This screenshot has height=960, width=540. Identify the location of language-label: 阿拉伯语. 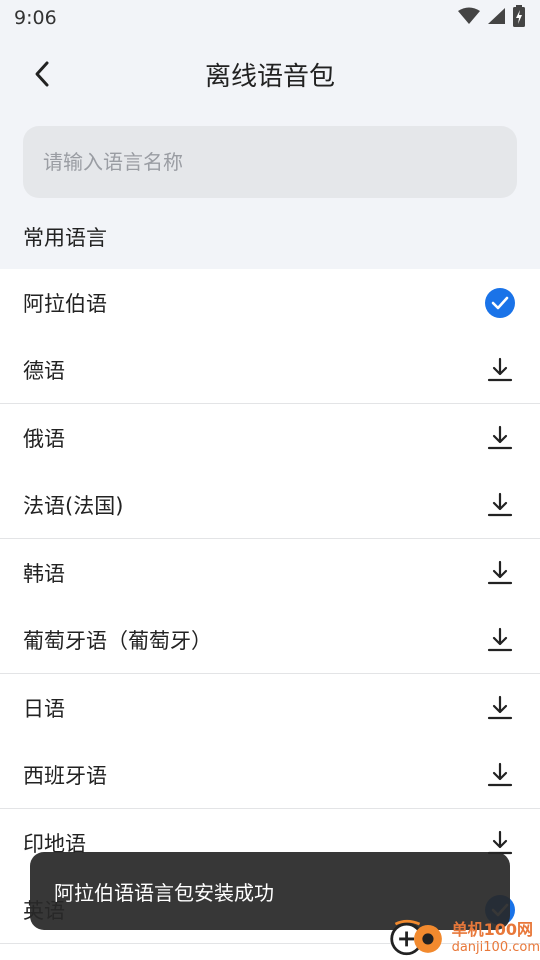
(65, 303).